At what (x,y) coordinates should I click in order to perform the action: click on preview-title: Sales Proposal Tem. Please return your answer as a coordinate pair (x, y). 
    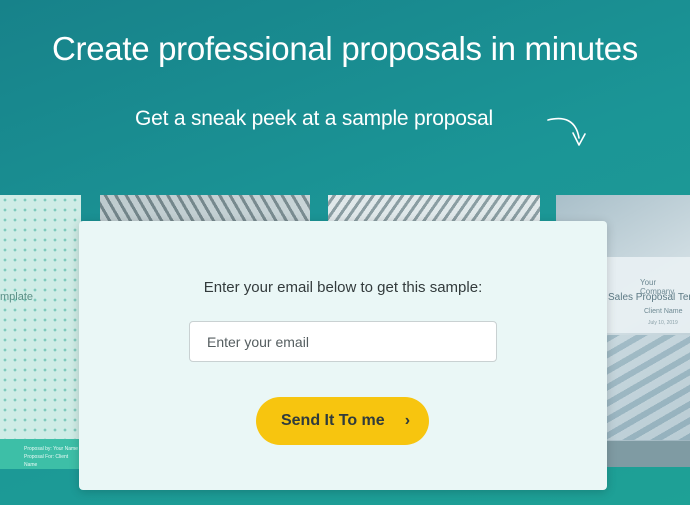
    Looking at the image, I should click on (649, 297).